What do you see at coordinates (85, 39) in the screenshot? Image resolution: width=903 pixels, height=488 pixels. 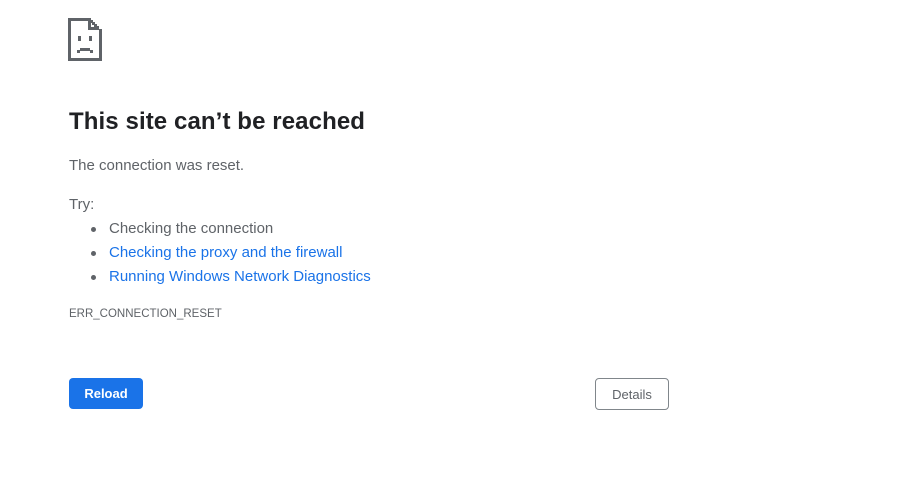 I see `sad-document-icon` at bounding box center [85, 39].